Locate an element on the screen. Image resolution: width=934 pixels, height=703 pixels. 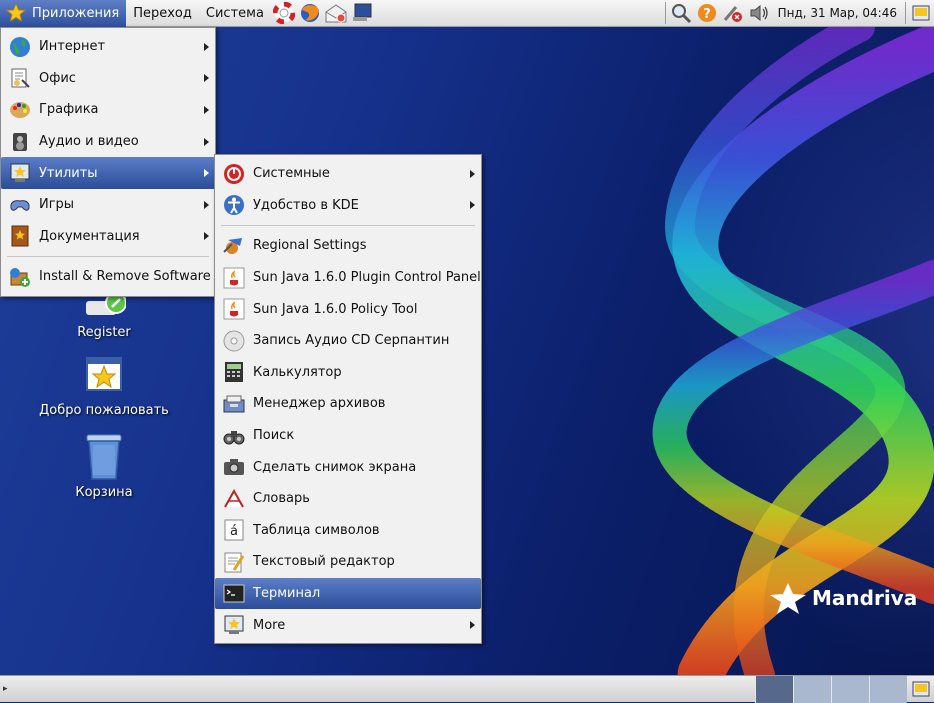
show-desktop-button-bottom is located at coordinates (921, 689).